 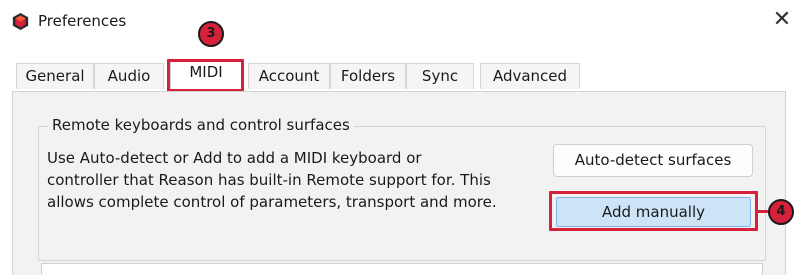 What do you see at coordinates (211, 34) in the screenshot?
I see `step-badge-3: 3` at bounding box center [211, 34].